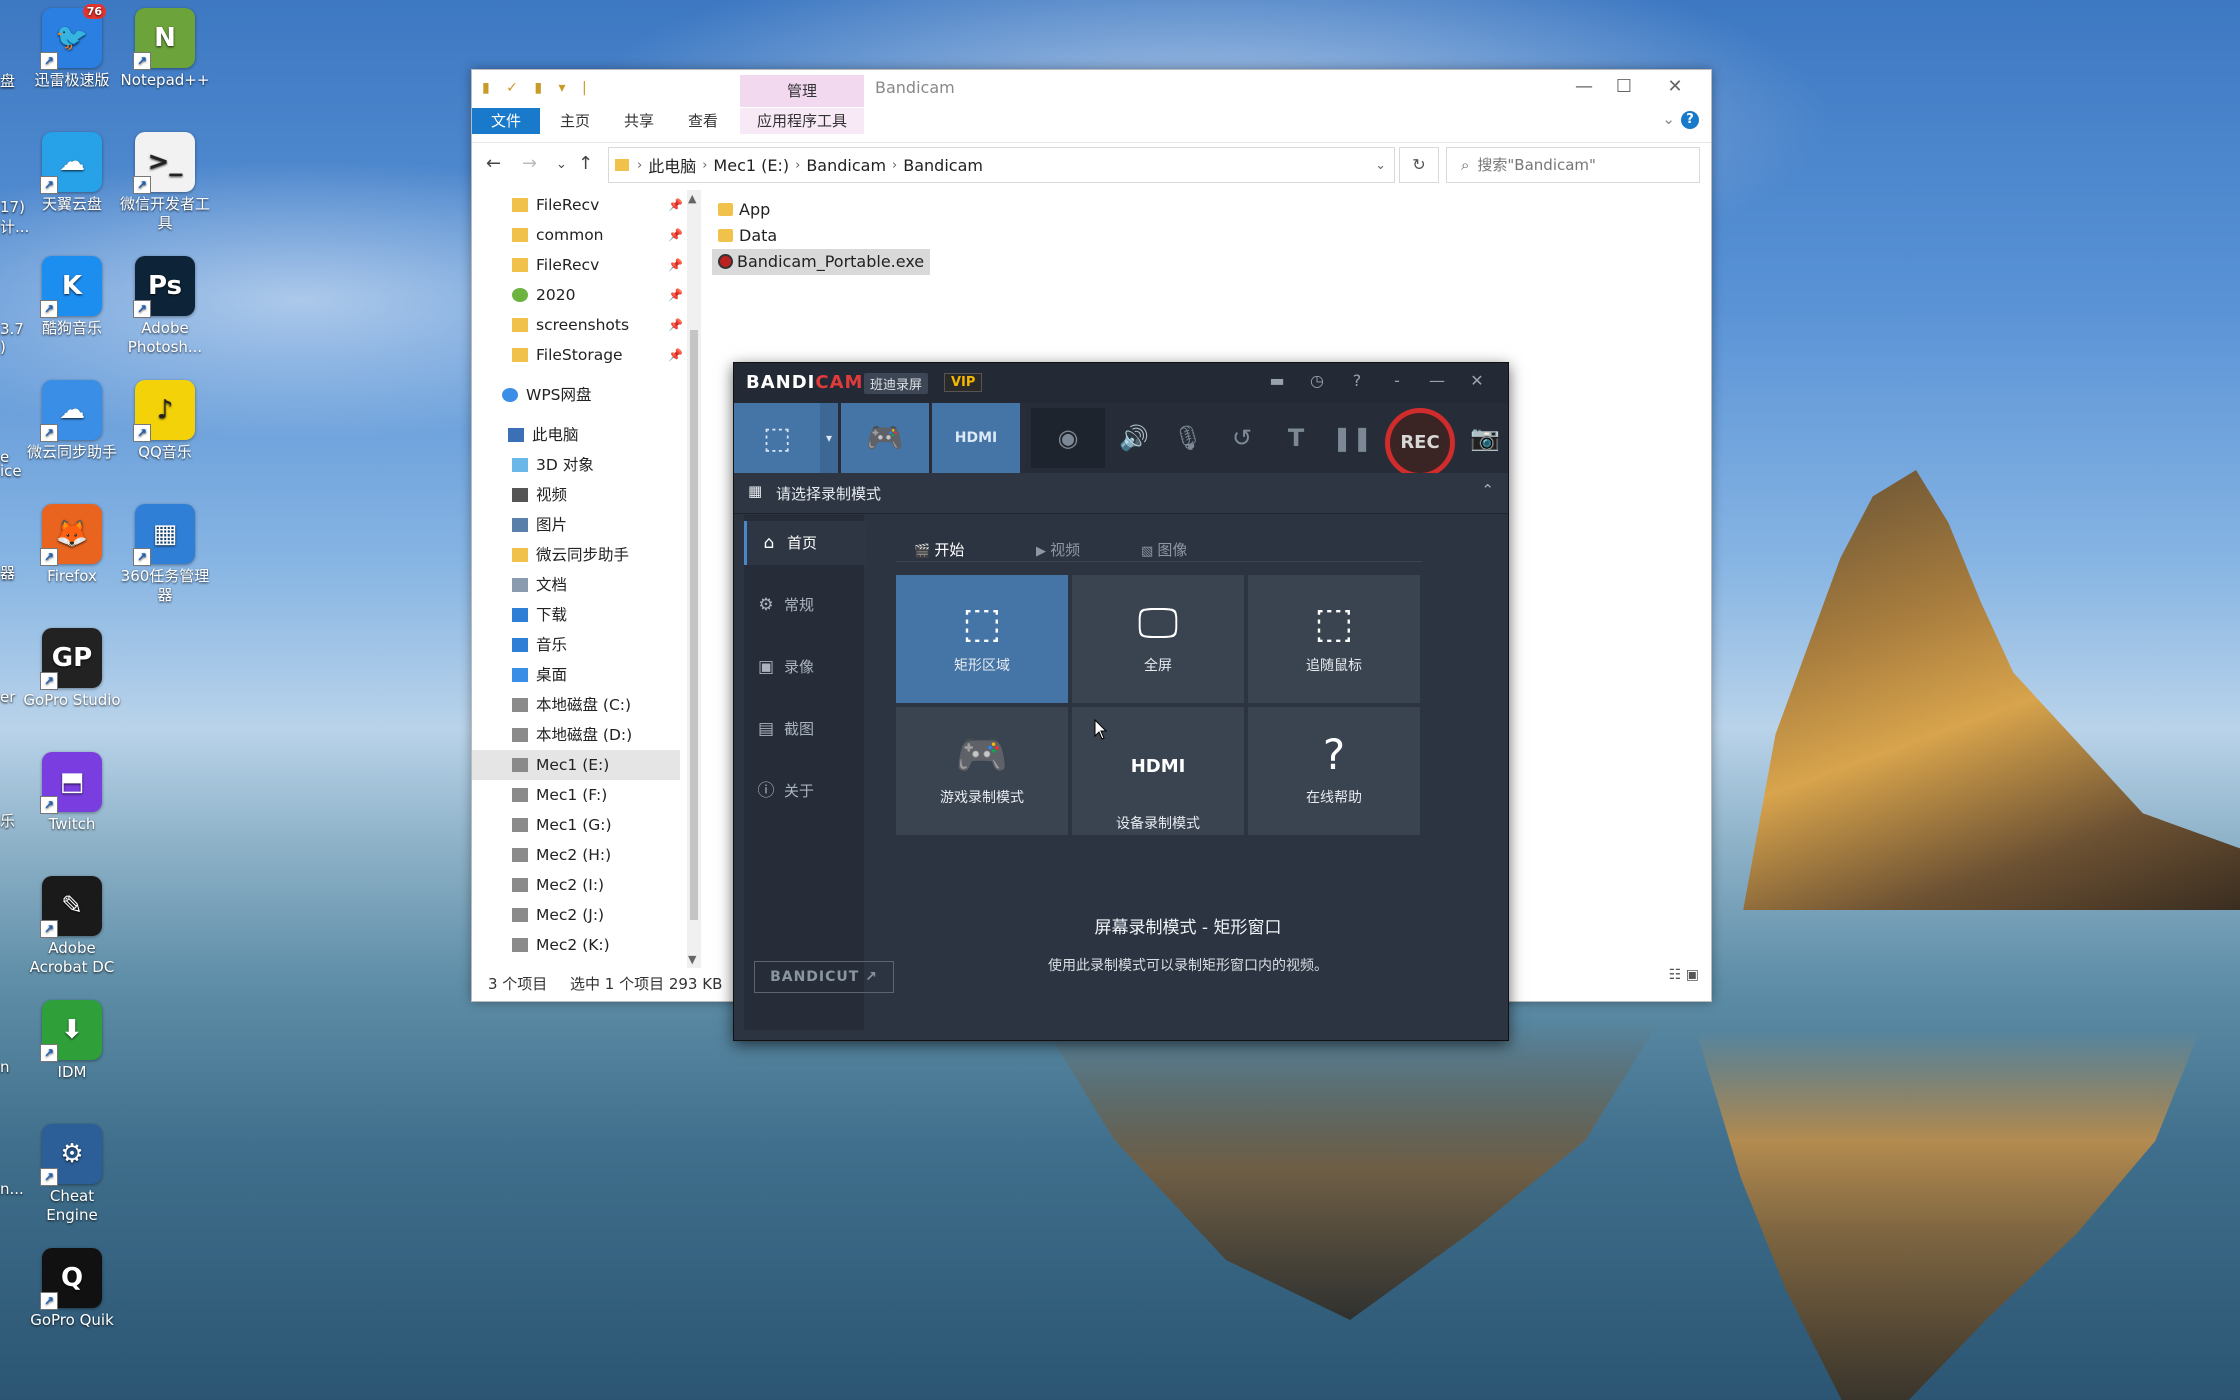 This screenshot has width=2240, height=1400. Describe the element at coordinates (1296, 438) in the screenshot. I see `text-overlay-icon: T` at that location.